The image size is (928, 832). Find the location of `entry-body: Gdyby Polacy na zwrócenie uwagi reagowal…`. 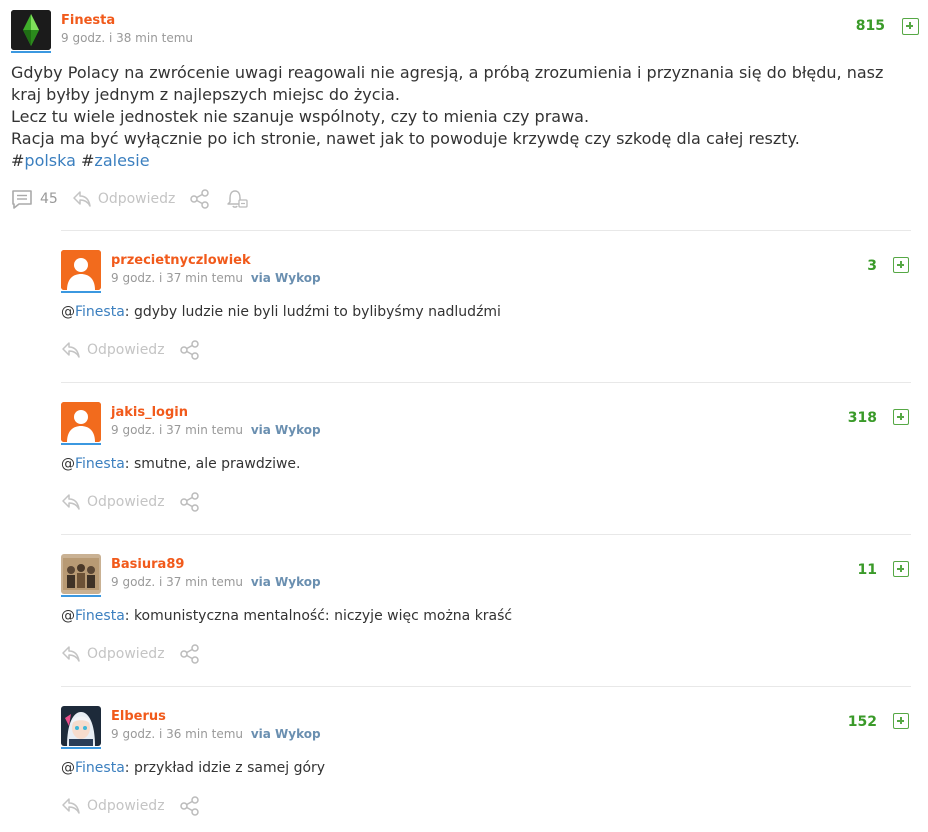

entry-body: Gdyby Polacy na zwrócenie uwagi reagowal… is located at coordinates (463, 117).